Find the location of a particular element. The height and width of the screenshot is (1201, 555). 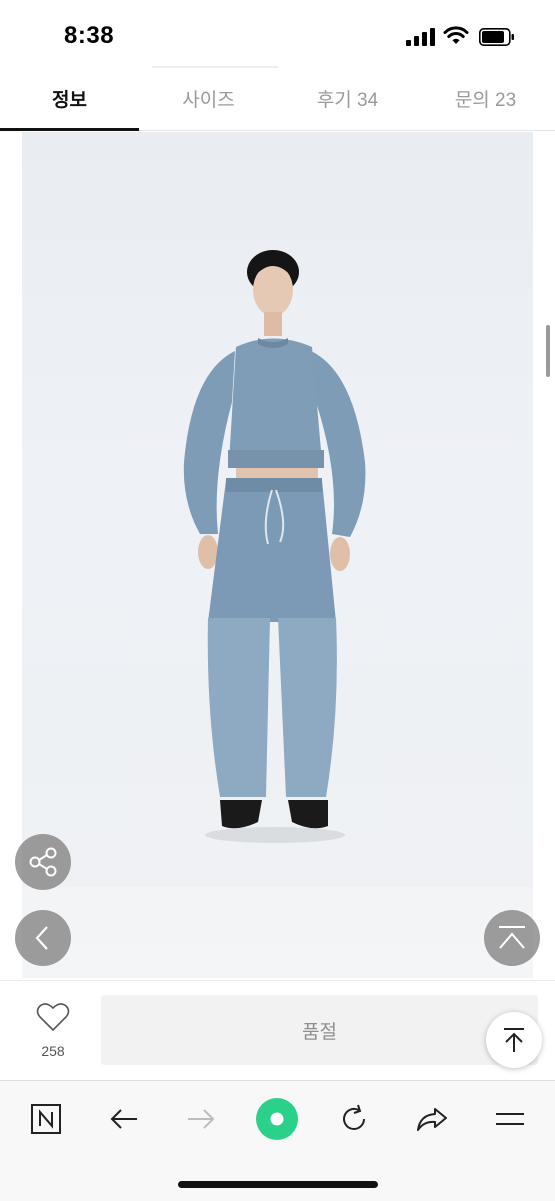

naver-n-icon is located at coordinates (46, 1119).